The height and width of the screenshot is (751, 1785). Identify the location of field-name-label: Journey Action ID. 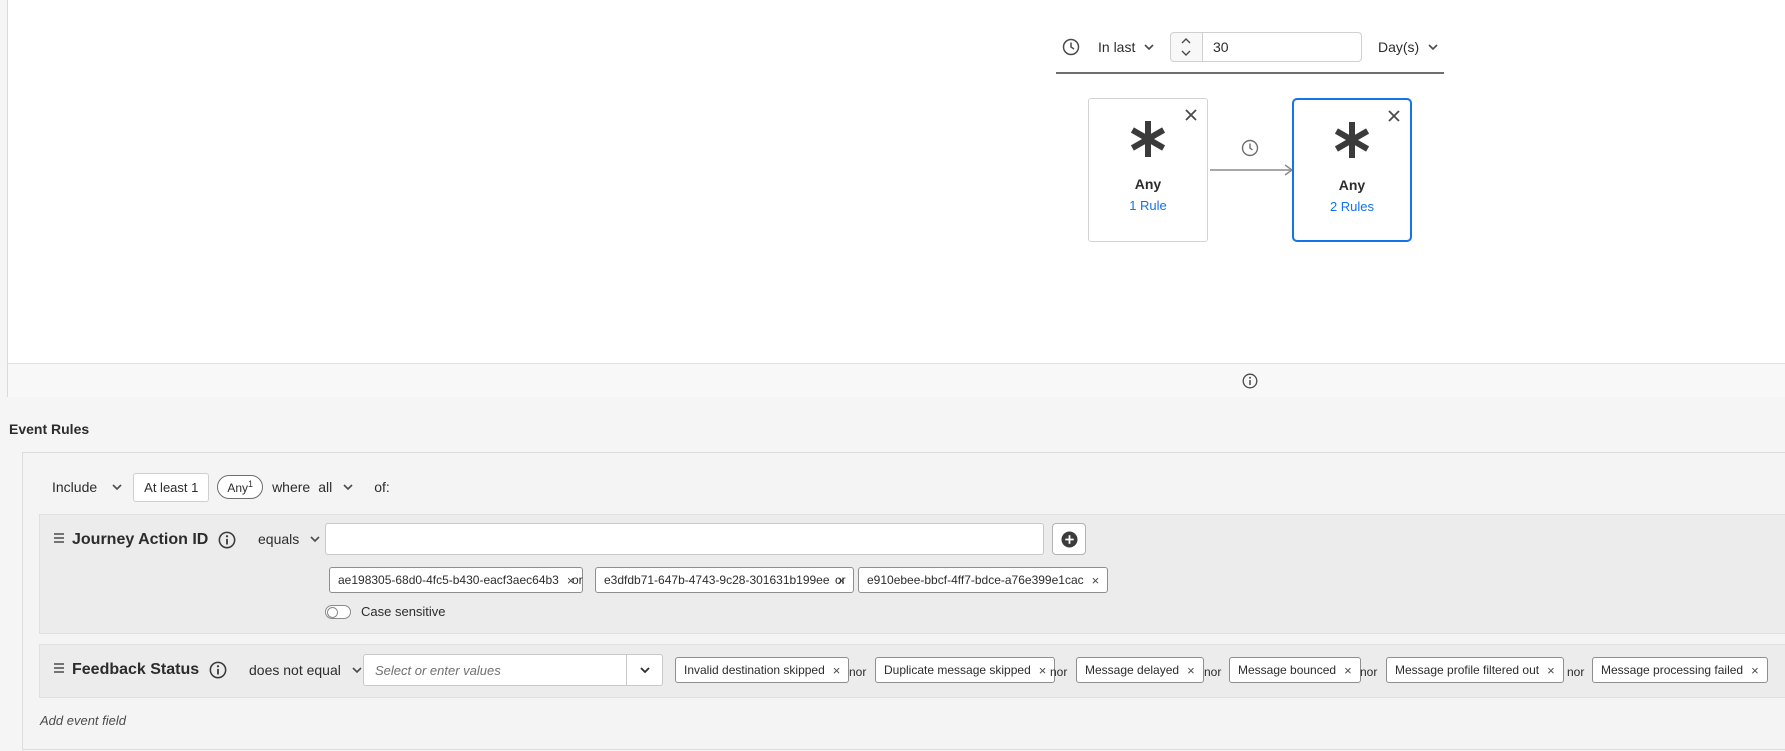
(140, 539).